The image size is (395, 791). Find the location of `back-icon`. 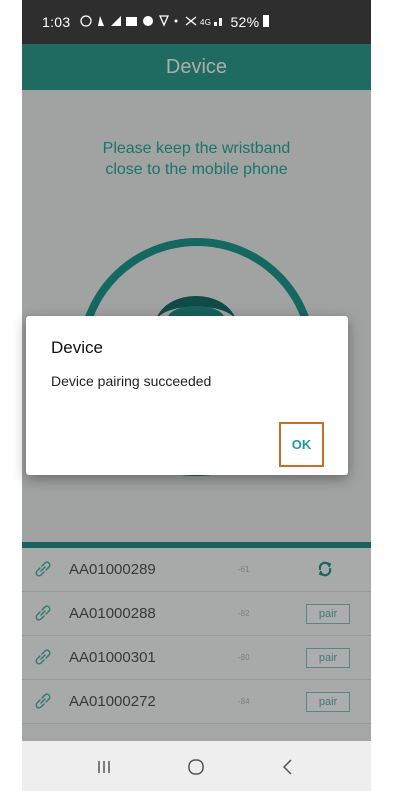

back-icon is located at coordinates (288, 767).